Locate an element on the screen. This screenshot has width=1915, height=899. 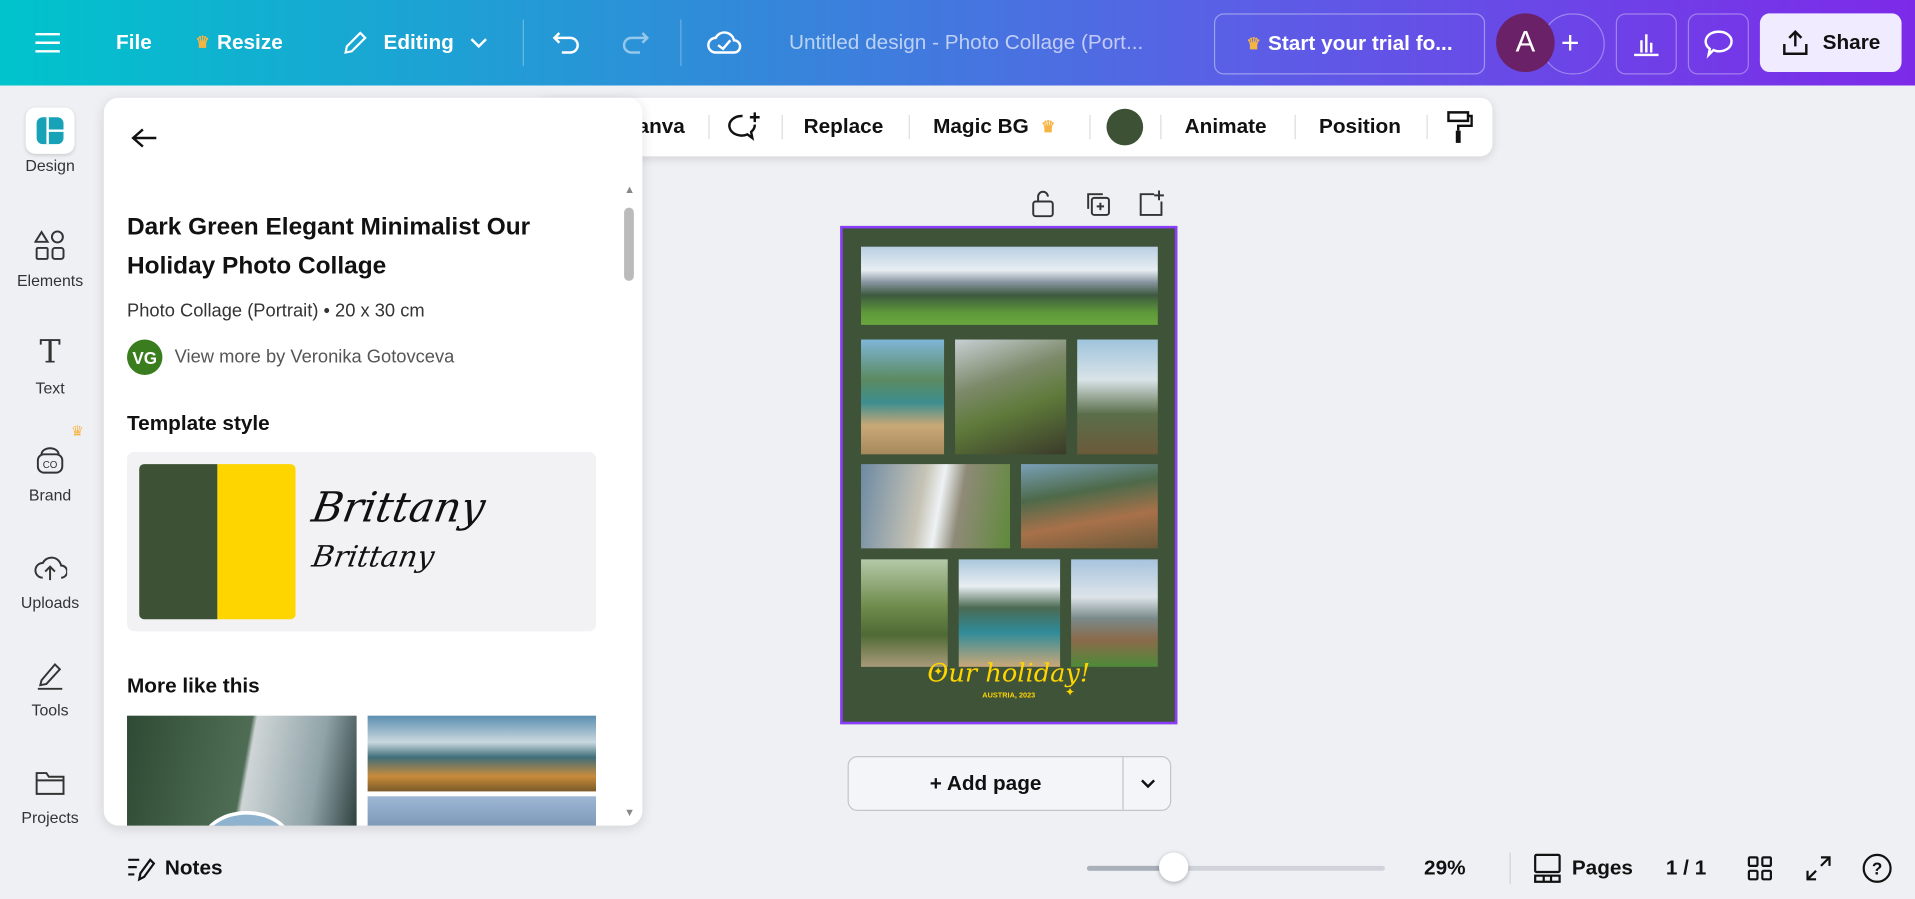
uploads-icon is located at coordinates (51, 568).